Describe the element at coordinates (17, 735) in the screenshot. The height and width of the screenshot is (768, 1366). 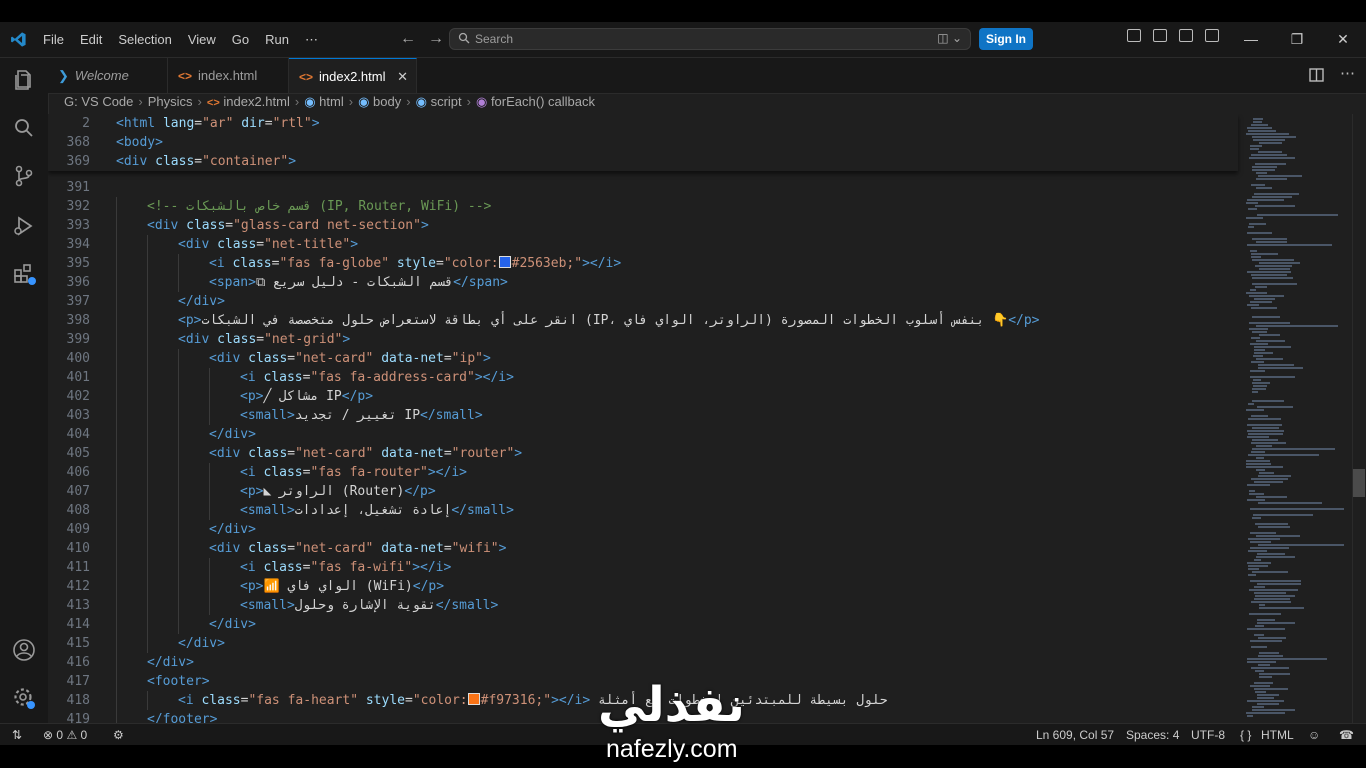
I see `remote-icon: ⇅` at that location.